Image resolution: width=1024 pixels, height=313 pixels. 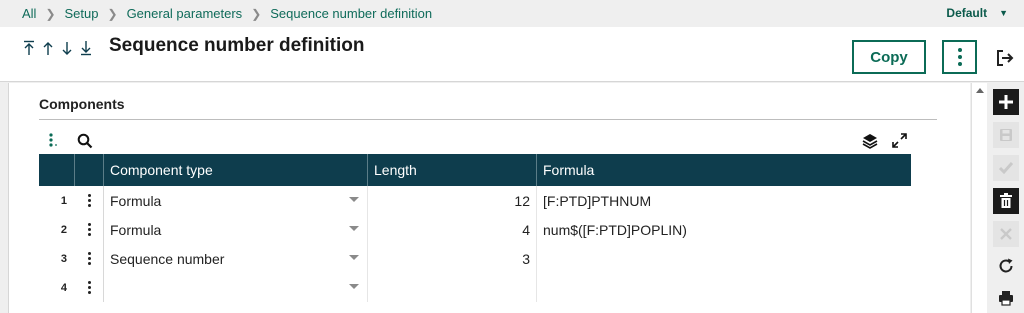 I want to click on length-cell, so click(x=452, y=287).